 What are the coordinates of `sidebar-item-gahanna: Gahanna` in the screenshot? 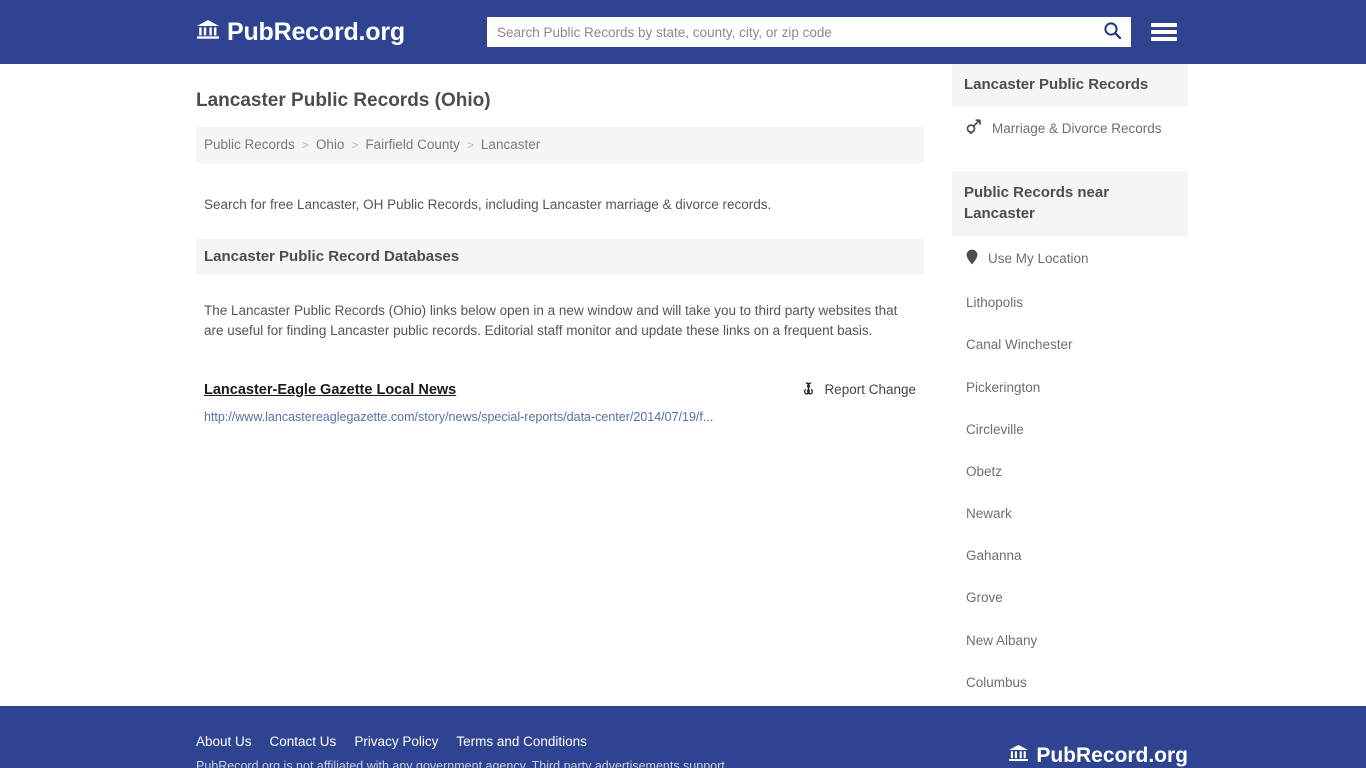 It's located at (1070, 556).